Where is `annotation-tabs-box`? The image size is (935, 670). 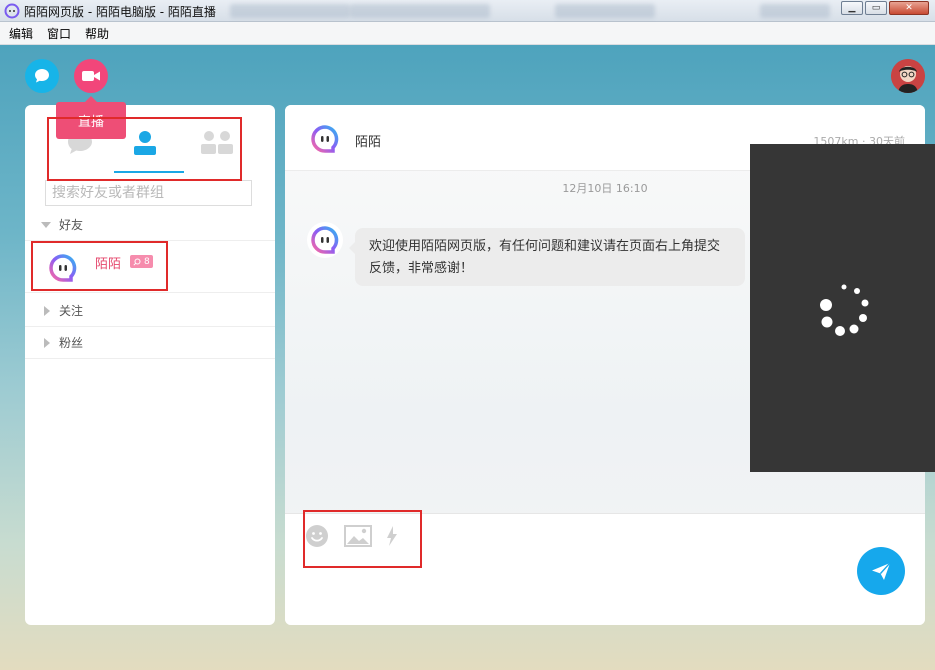 annotation-tabs-box is located at coordinates (144, 149).